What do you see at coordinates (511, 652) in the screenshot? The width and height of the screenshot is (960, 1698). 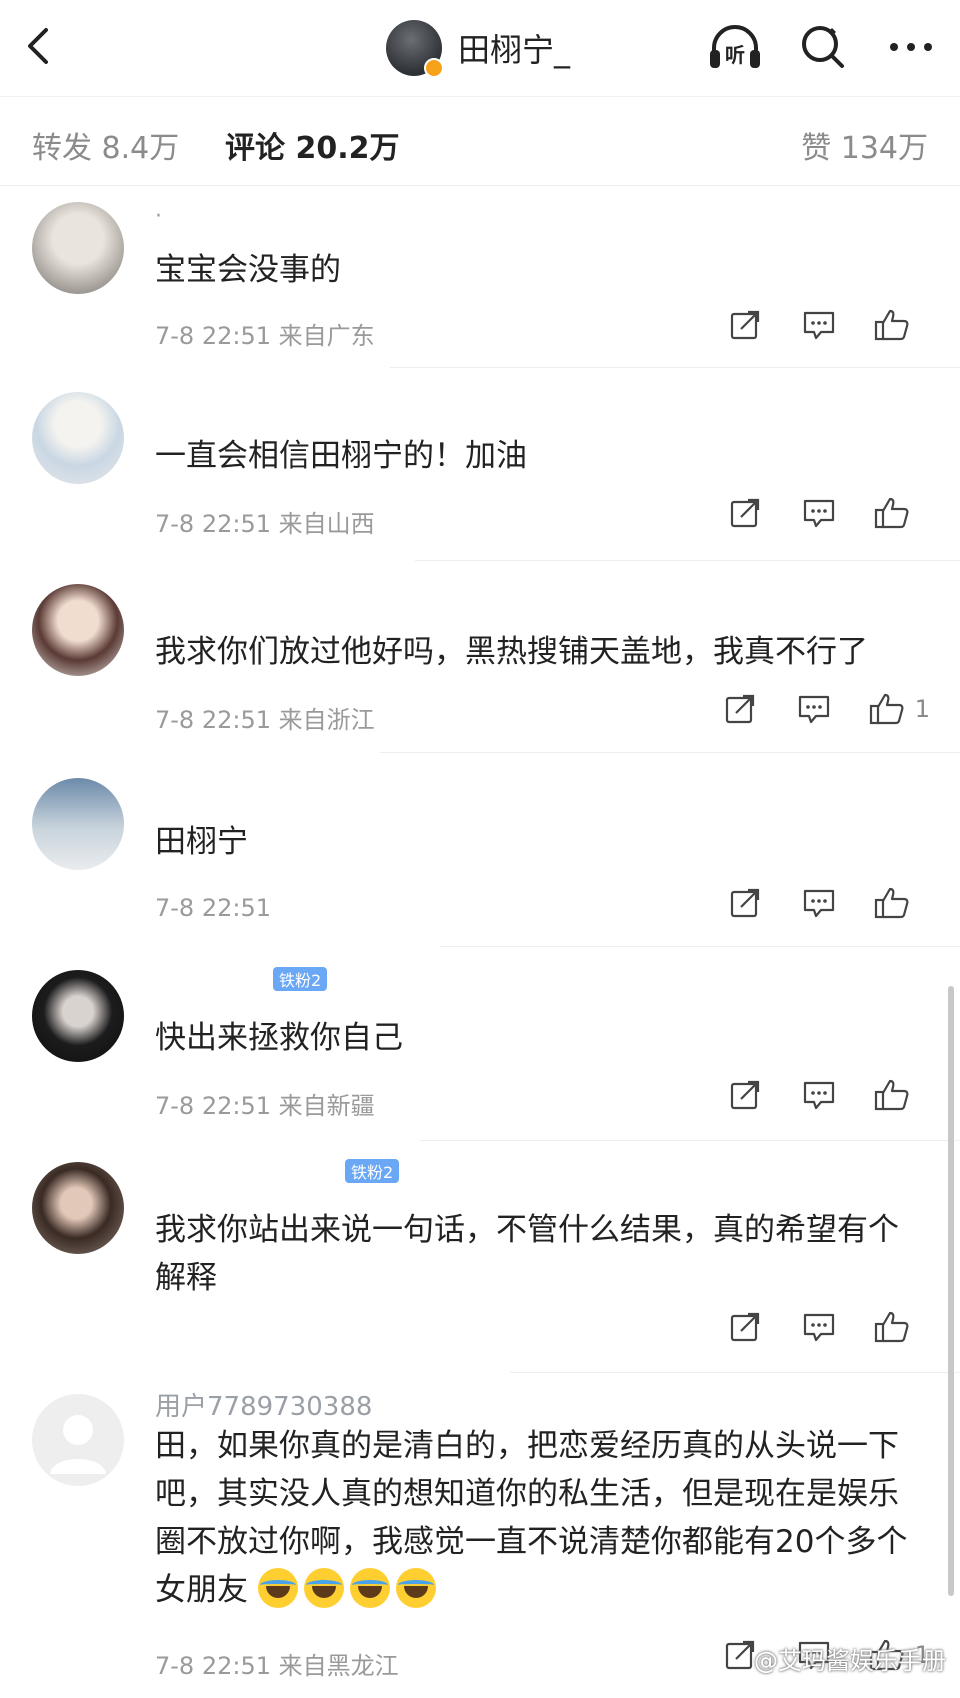 I see `comment-text: 我求你们放过他好吗，黑热搜铺天盖地，我真不行了` at bounding box center [511, 652].